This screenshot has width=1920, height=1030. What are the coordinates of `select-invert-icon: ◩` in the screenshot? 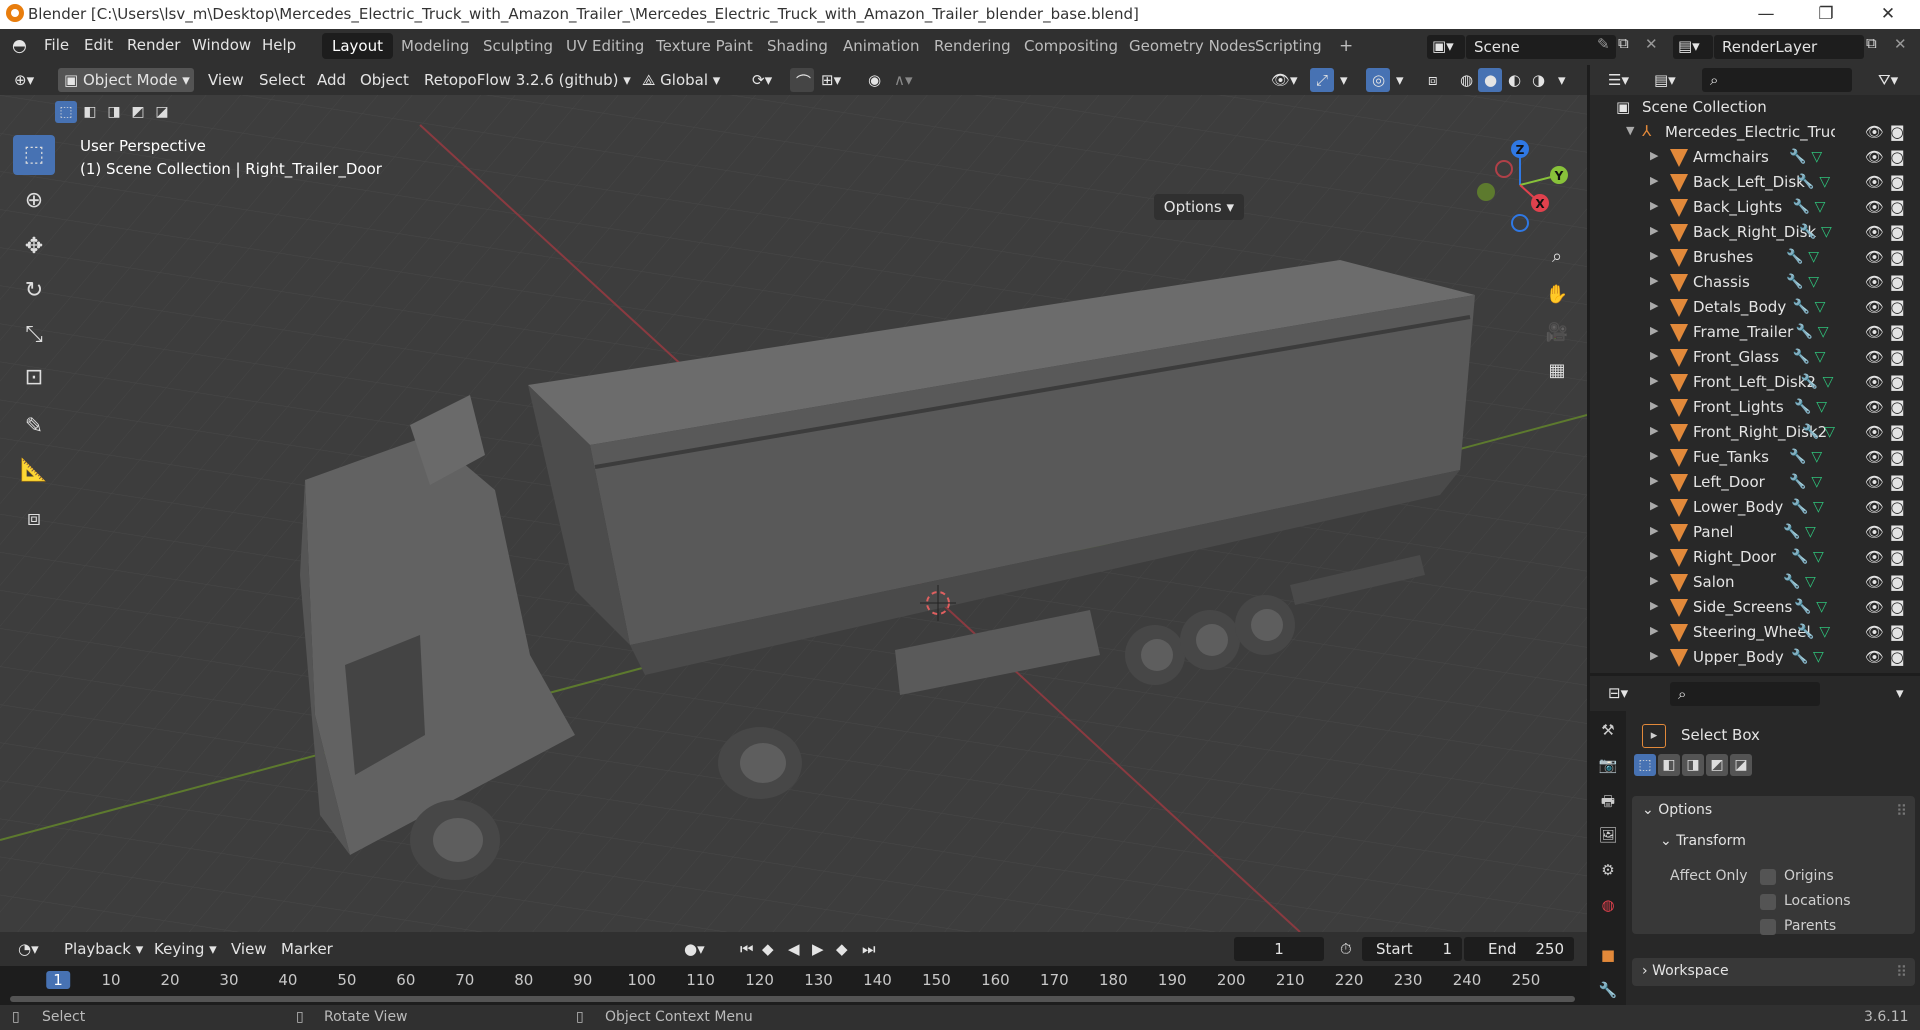 It's located at (138, 112).